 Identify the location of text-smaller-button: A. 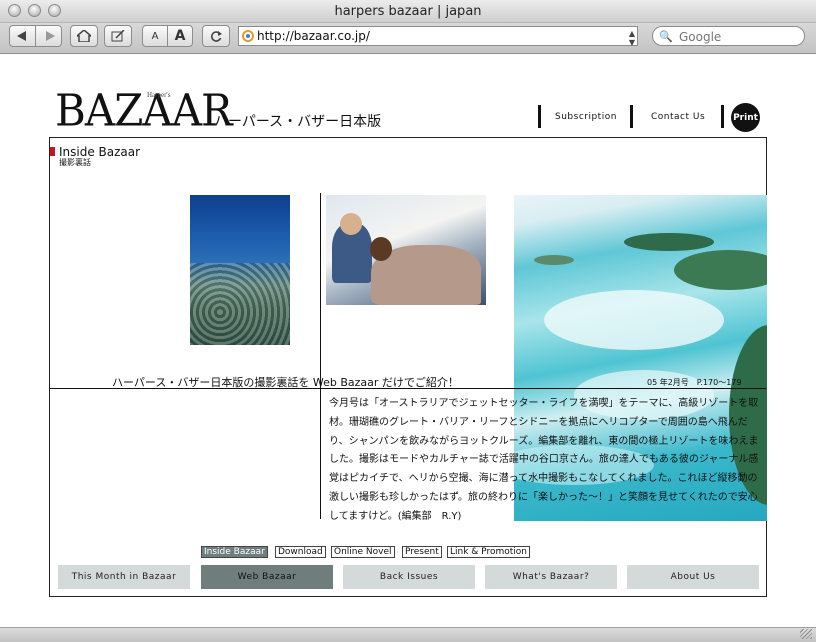
(155, 36).